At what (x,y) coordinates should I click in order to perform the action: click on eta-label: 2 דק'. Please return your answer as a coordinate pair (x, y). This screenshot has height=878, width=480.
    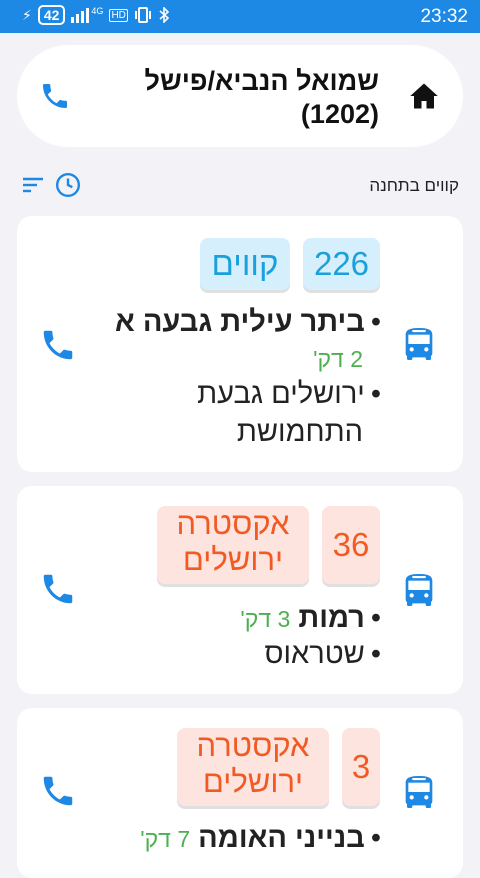
    Looking at the image, I should click on (338, 359).